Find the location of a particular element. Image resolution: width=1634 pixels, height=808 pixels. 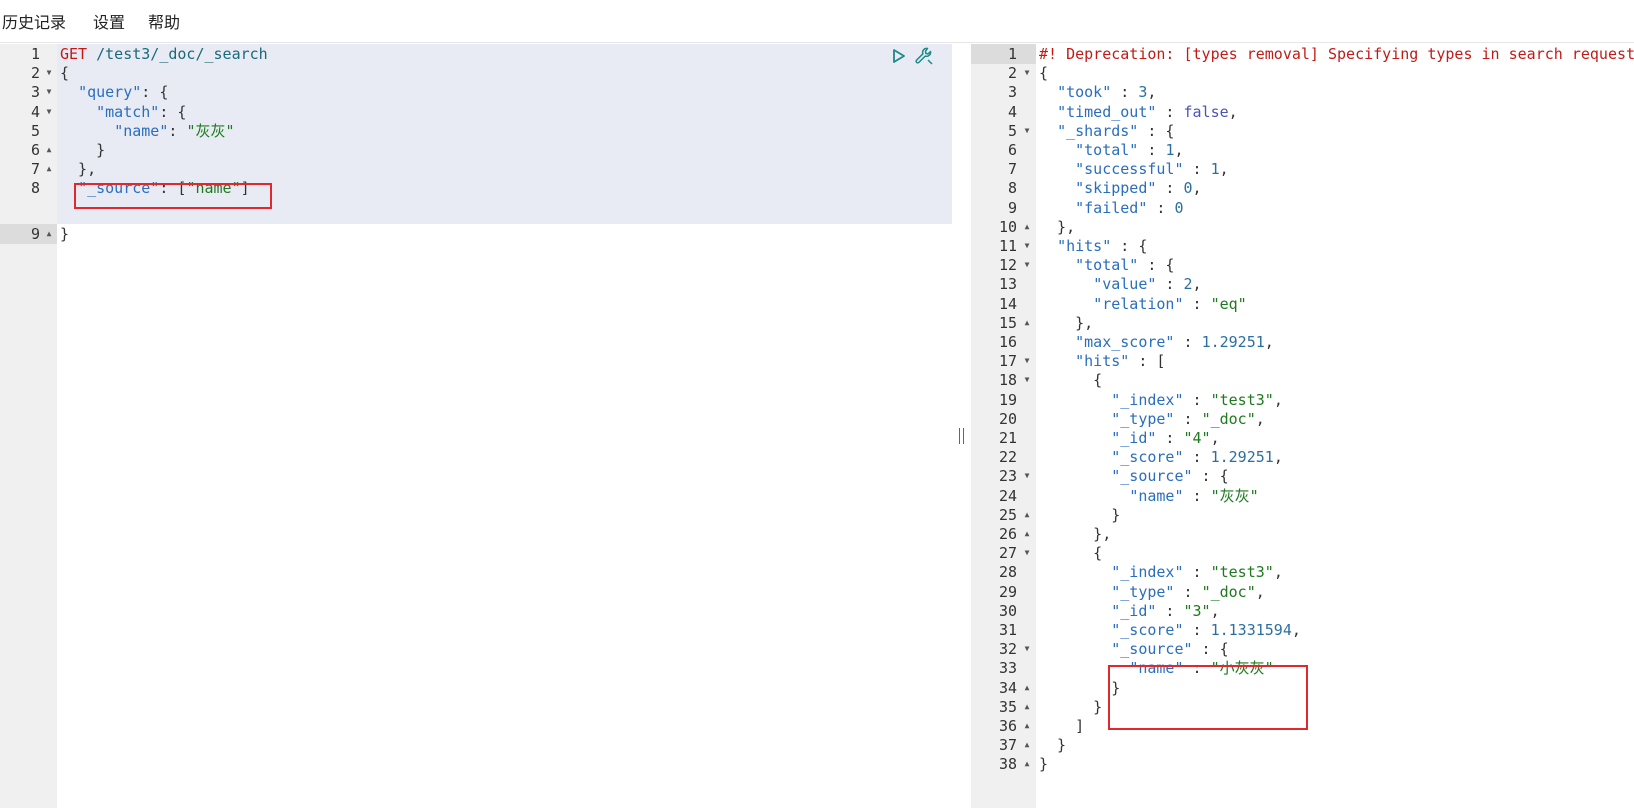

menu-settings: 设置 is located at coordinates (109, 21).